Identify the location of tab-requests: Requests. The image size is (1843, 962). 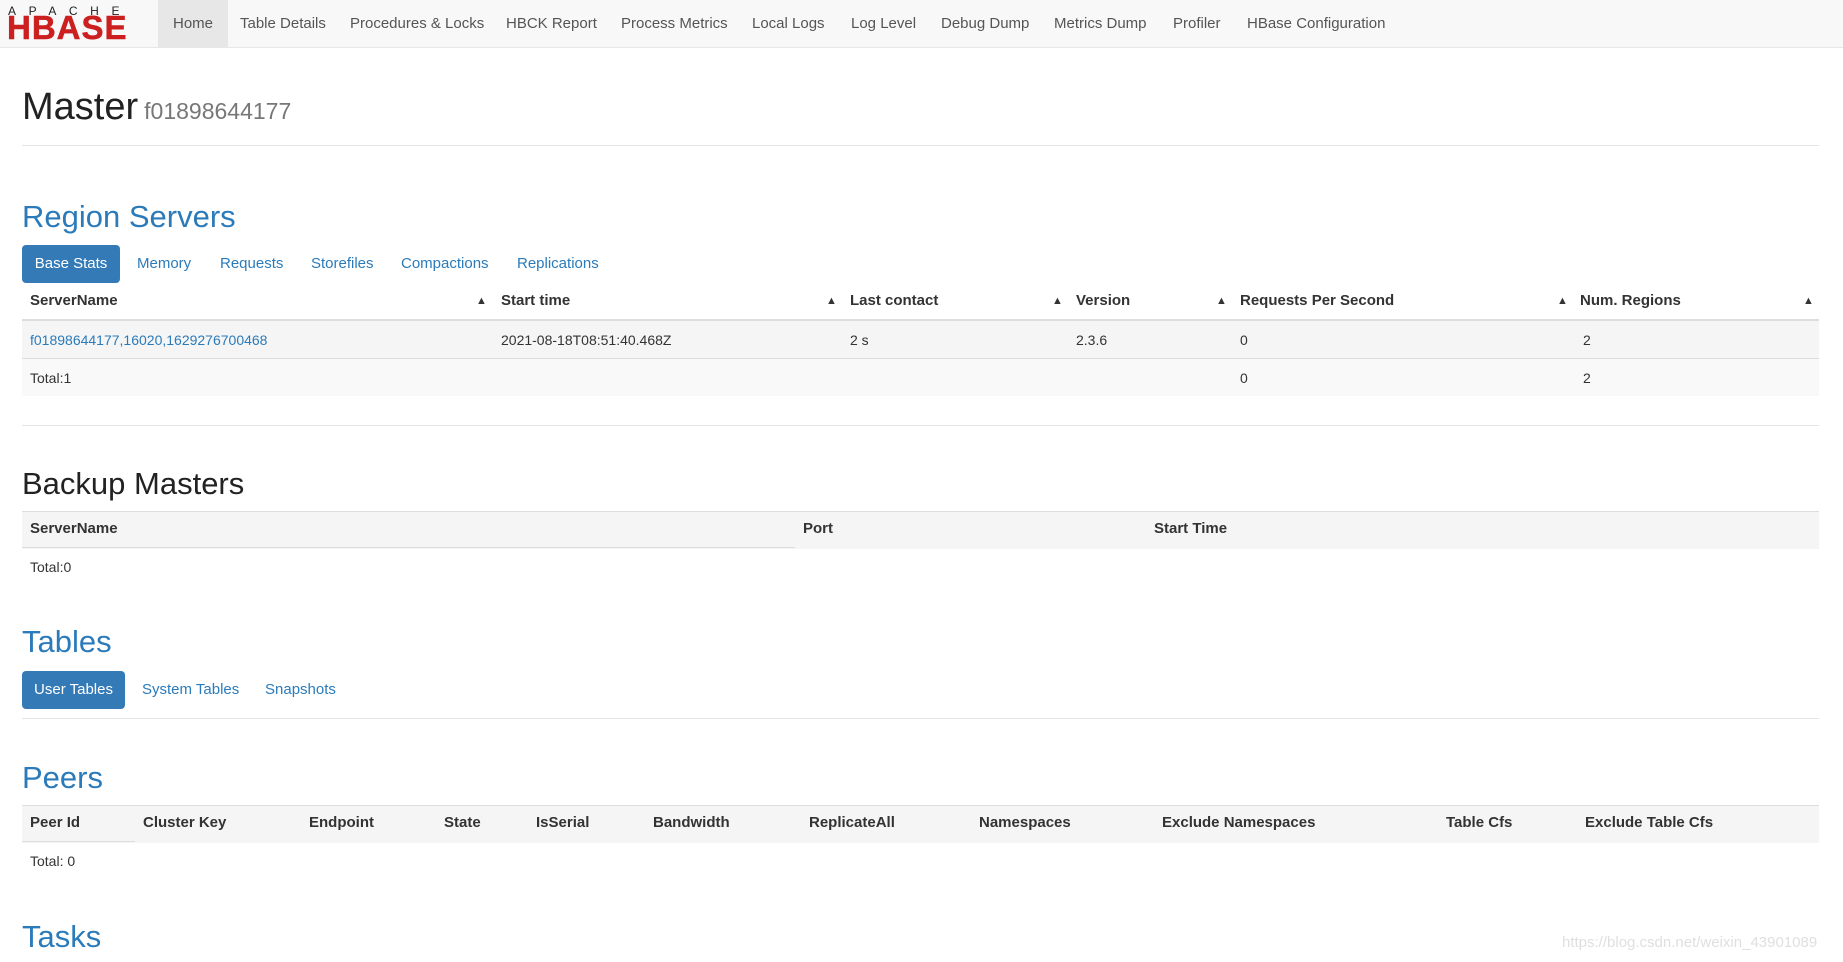
(251, 264).